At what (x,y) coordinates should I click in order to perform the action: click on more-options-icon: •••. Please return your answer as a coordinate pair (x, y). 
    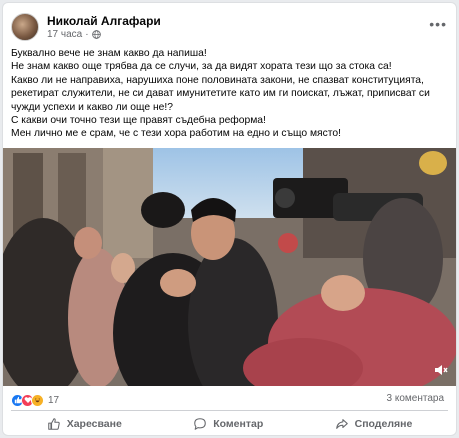
    Looking at the image, I should click on (438, 24).